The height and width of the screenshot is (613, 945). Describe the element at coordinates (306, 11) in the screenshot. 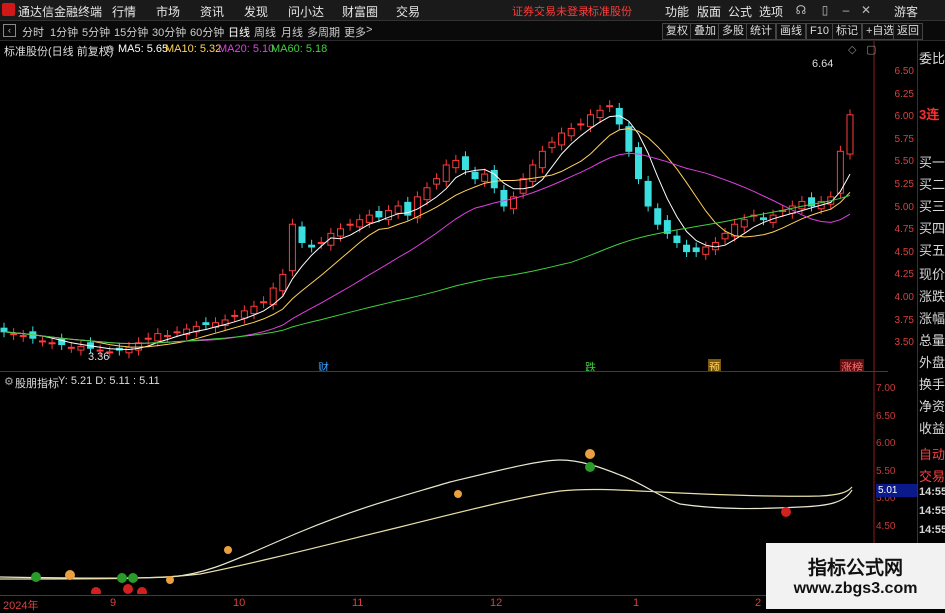

I see `menu-assistant: 问小达` at that location.